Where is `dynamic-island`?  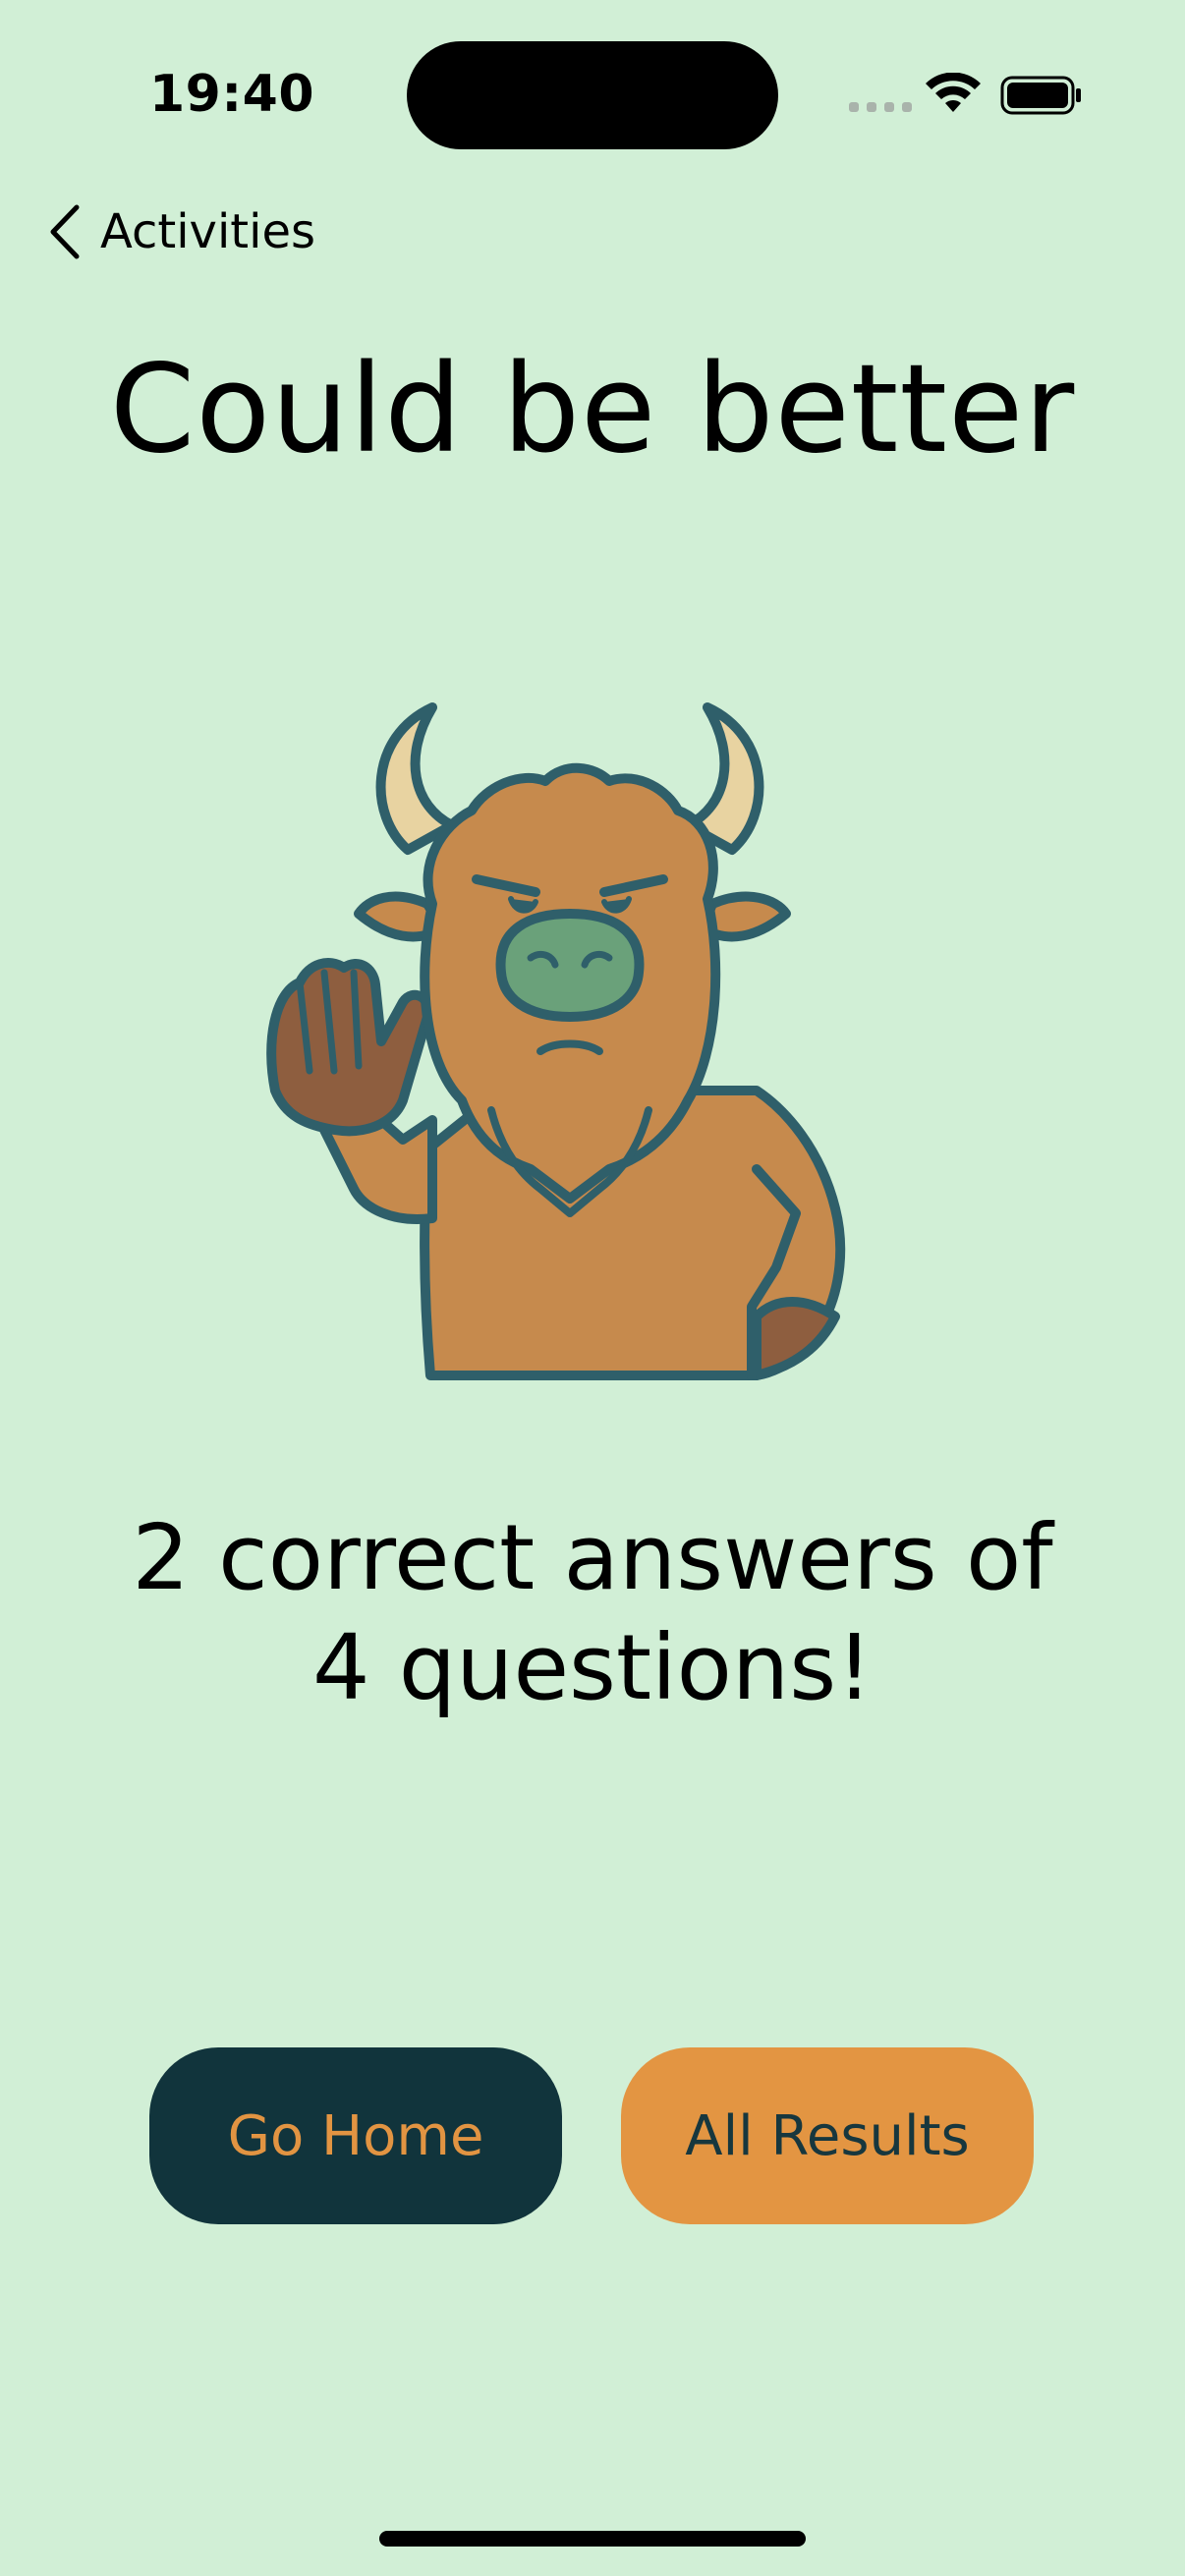 dynamic-island is located at coordinates (592, 95).